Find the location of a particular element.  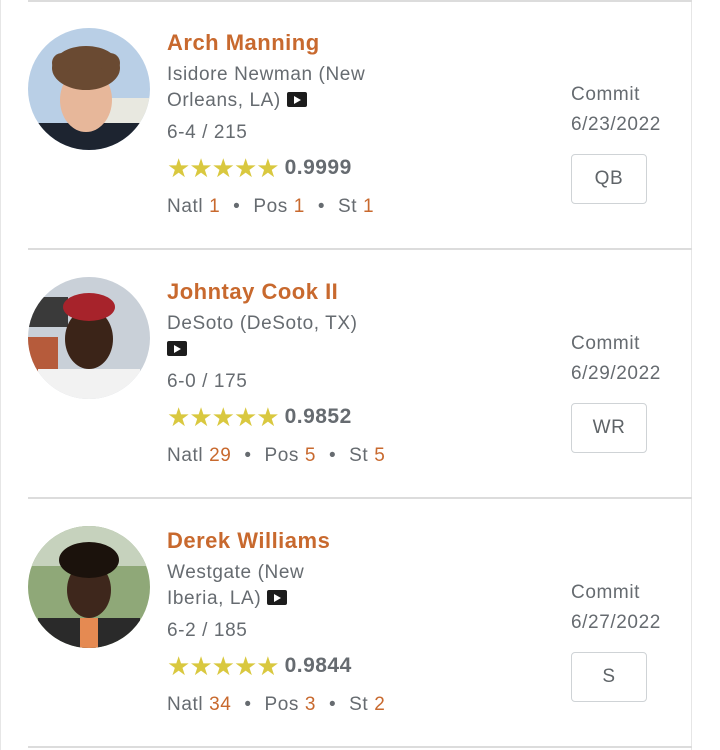

school-line: Orleans, LA) is located at coordinates (224, 100).